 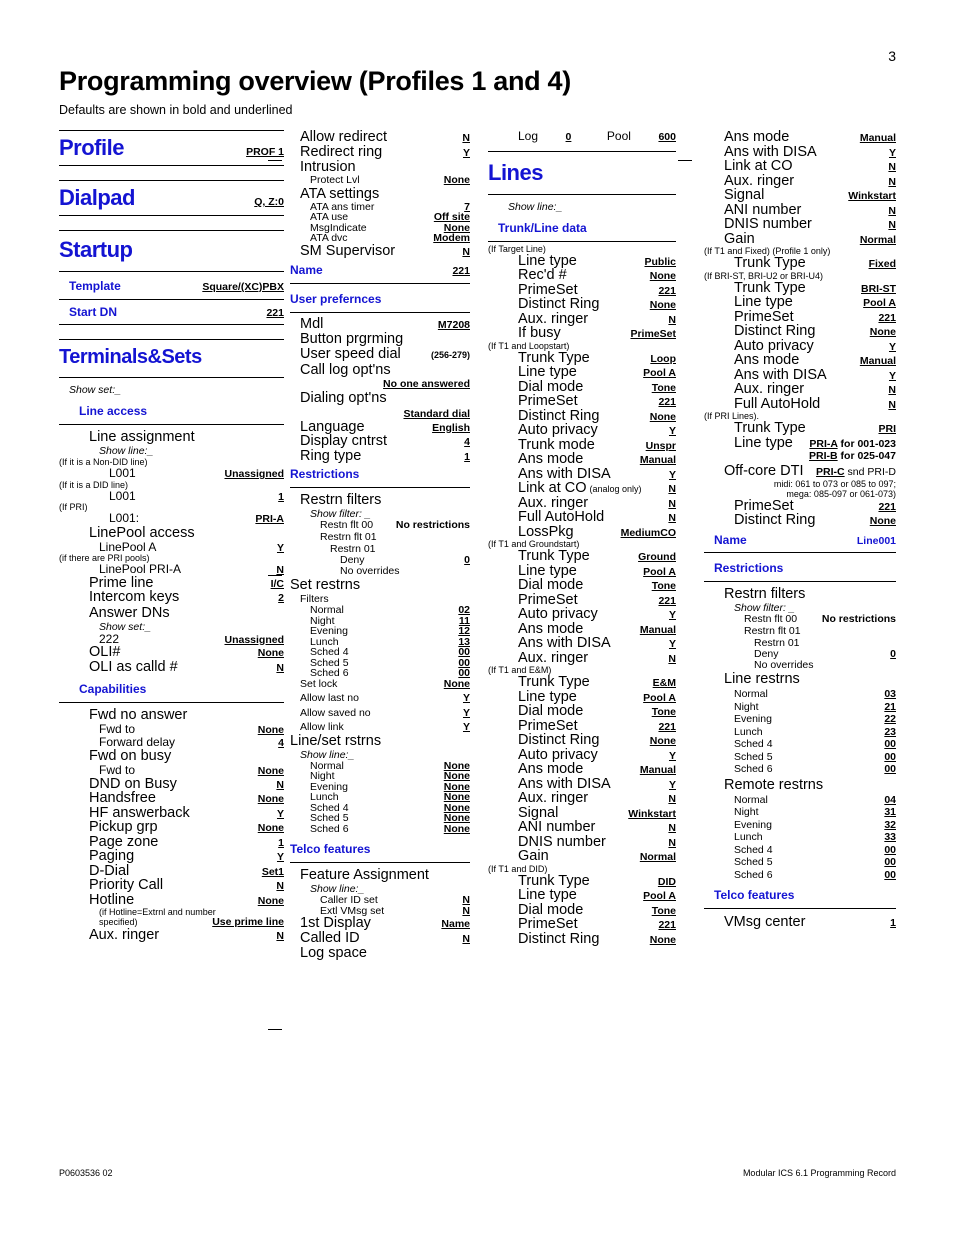 I want to click on ground-ans-with-disa-value: Y, so click(x=672, y=644).